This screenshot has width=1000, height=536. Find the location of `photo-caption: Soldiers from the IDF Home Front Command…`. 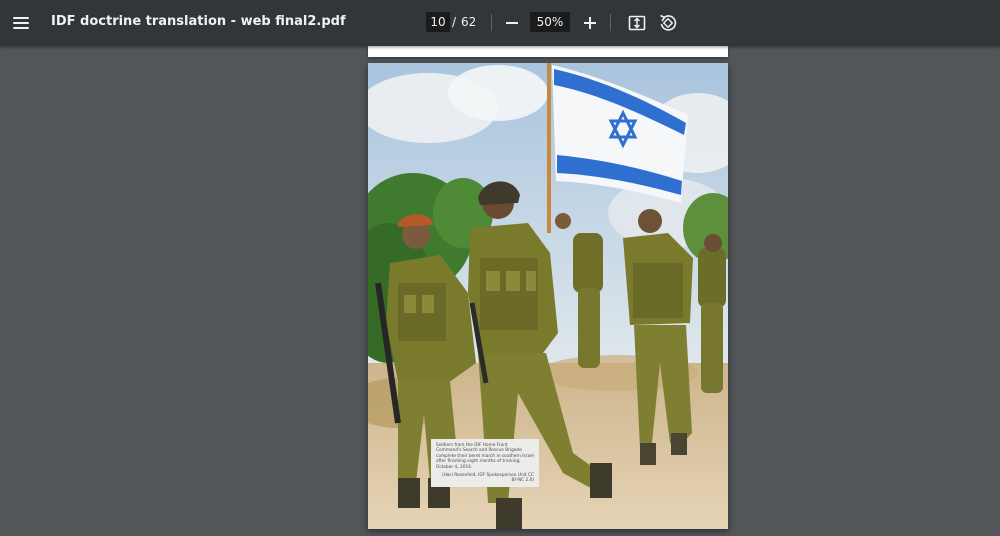

photo-caption: Soldiers from the IDF Home Front Command… is located at coordinates (485, 463).